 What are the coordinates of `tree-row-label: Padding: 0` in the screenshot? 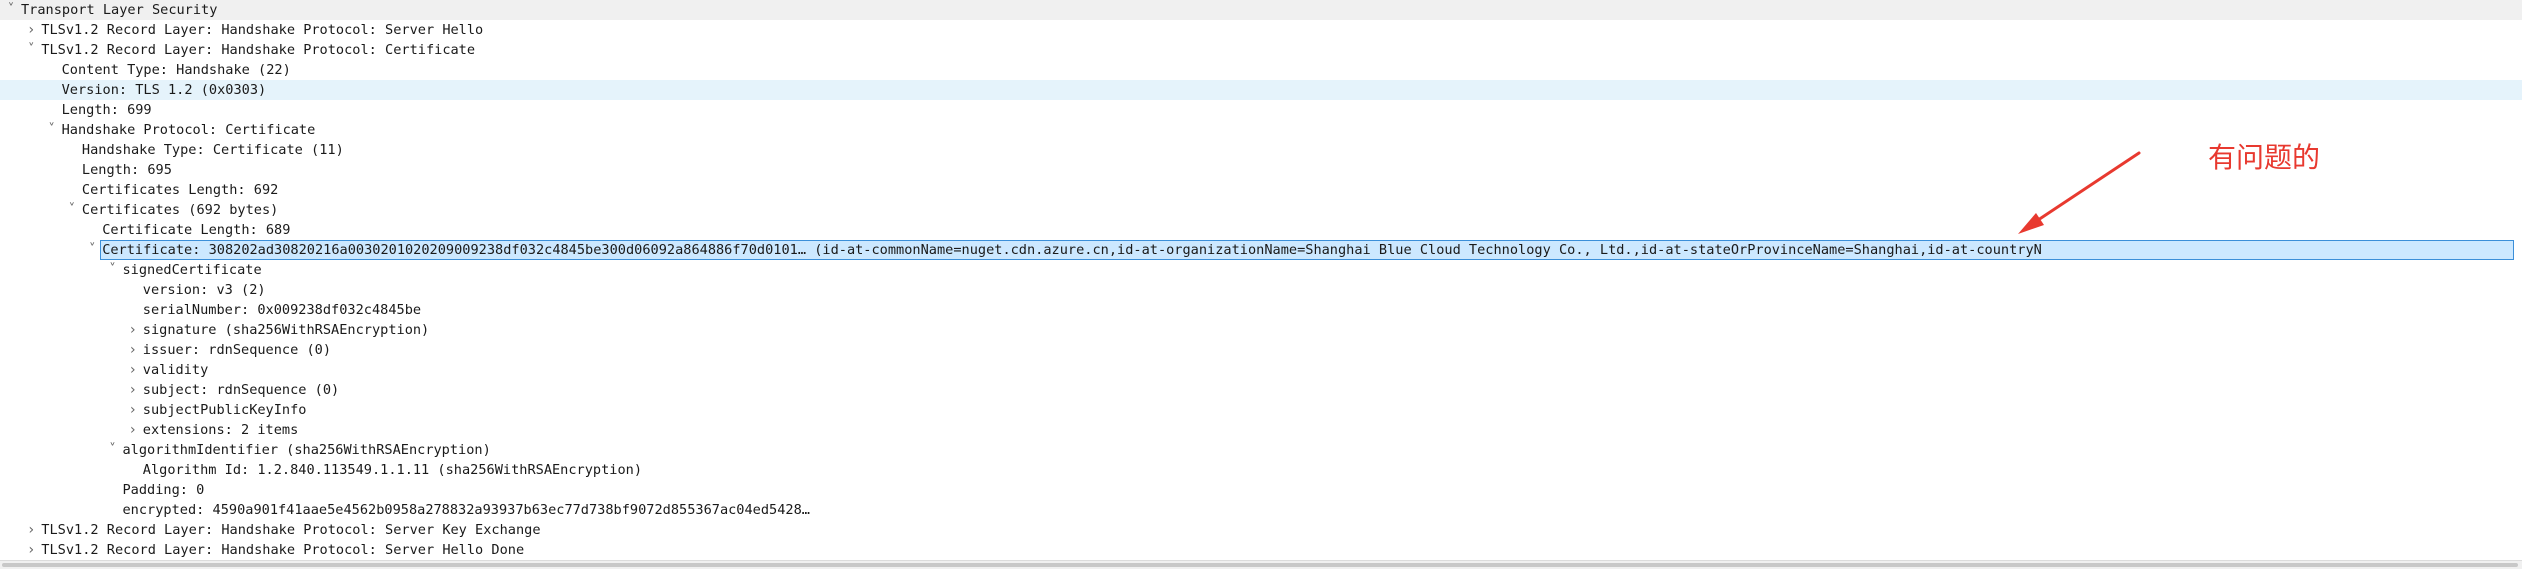 It's located at (163, 490).